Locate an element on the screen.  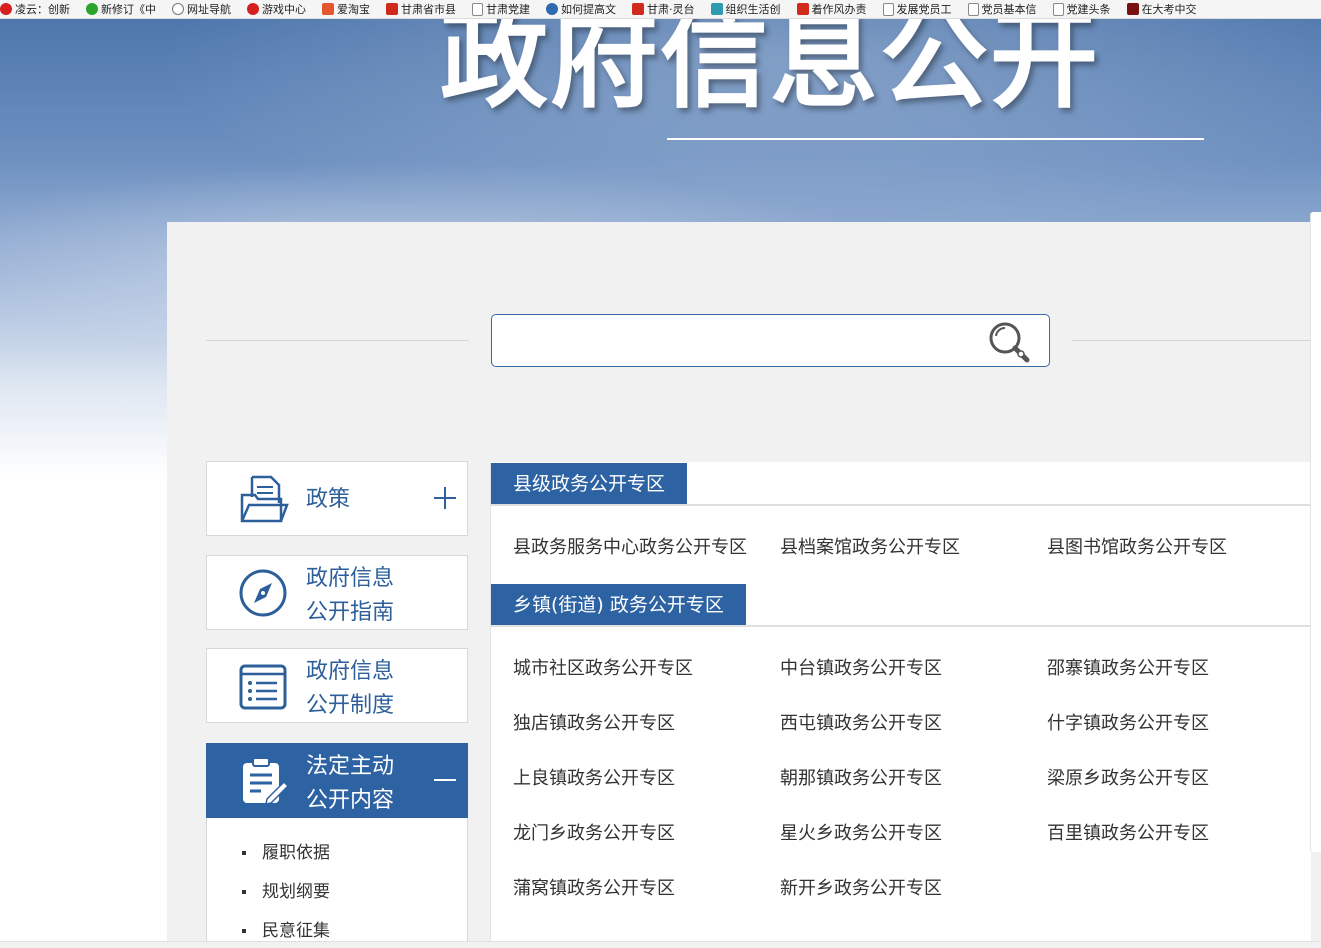
bookmark-label: 新修订《中 is located at coordinates (128, 9).